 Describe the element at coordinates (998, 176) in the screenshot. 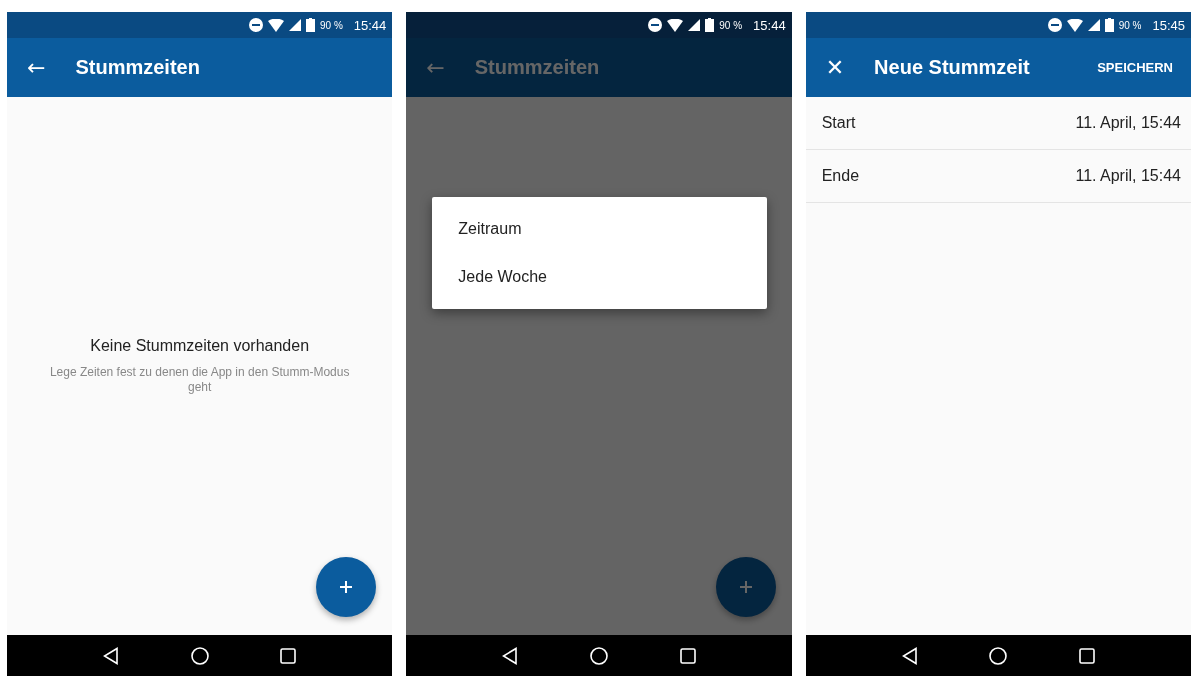

I see `form-row: Ende 11. April, 15:44` at that location.